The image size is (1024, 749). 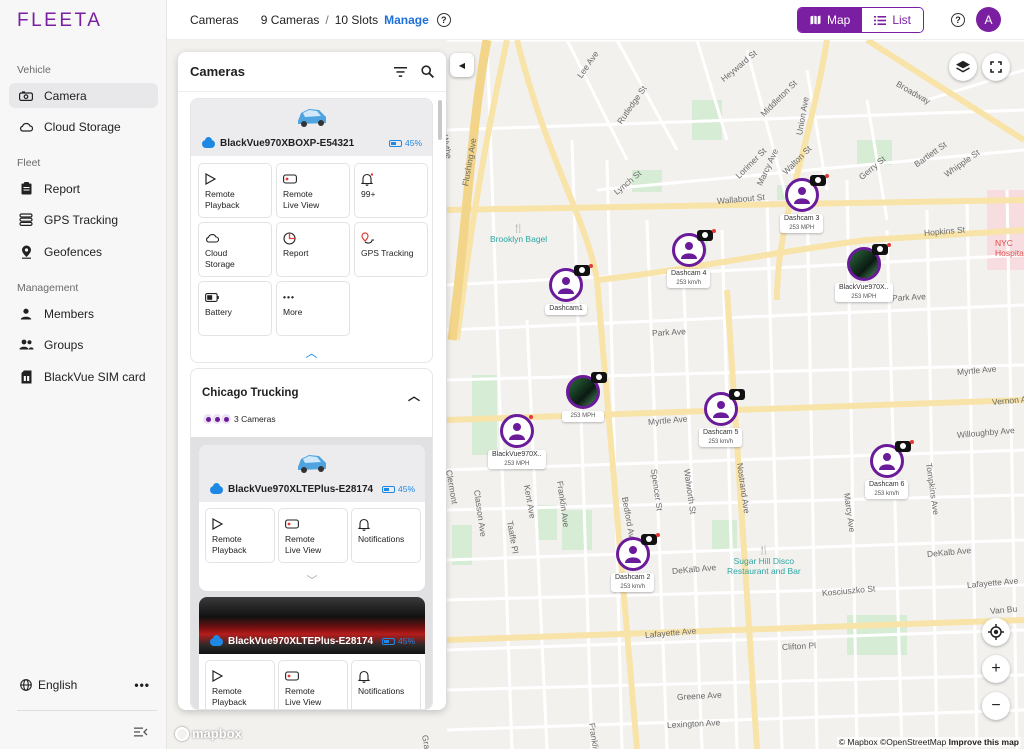 I want to click on slot-count: 10 Slots, so click(x=356, y=19).